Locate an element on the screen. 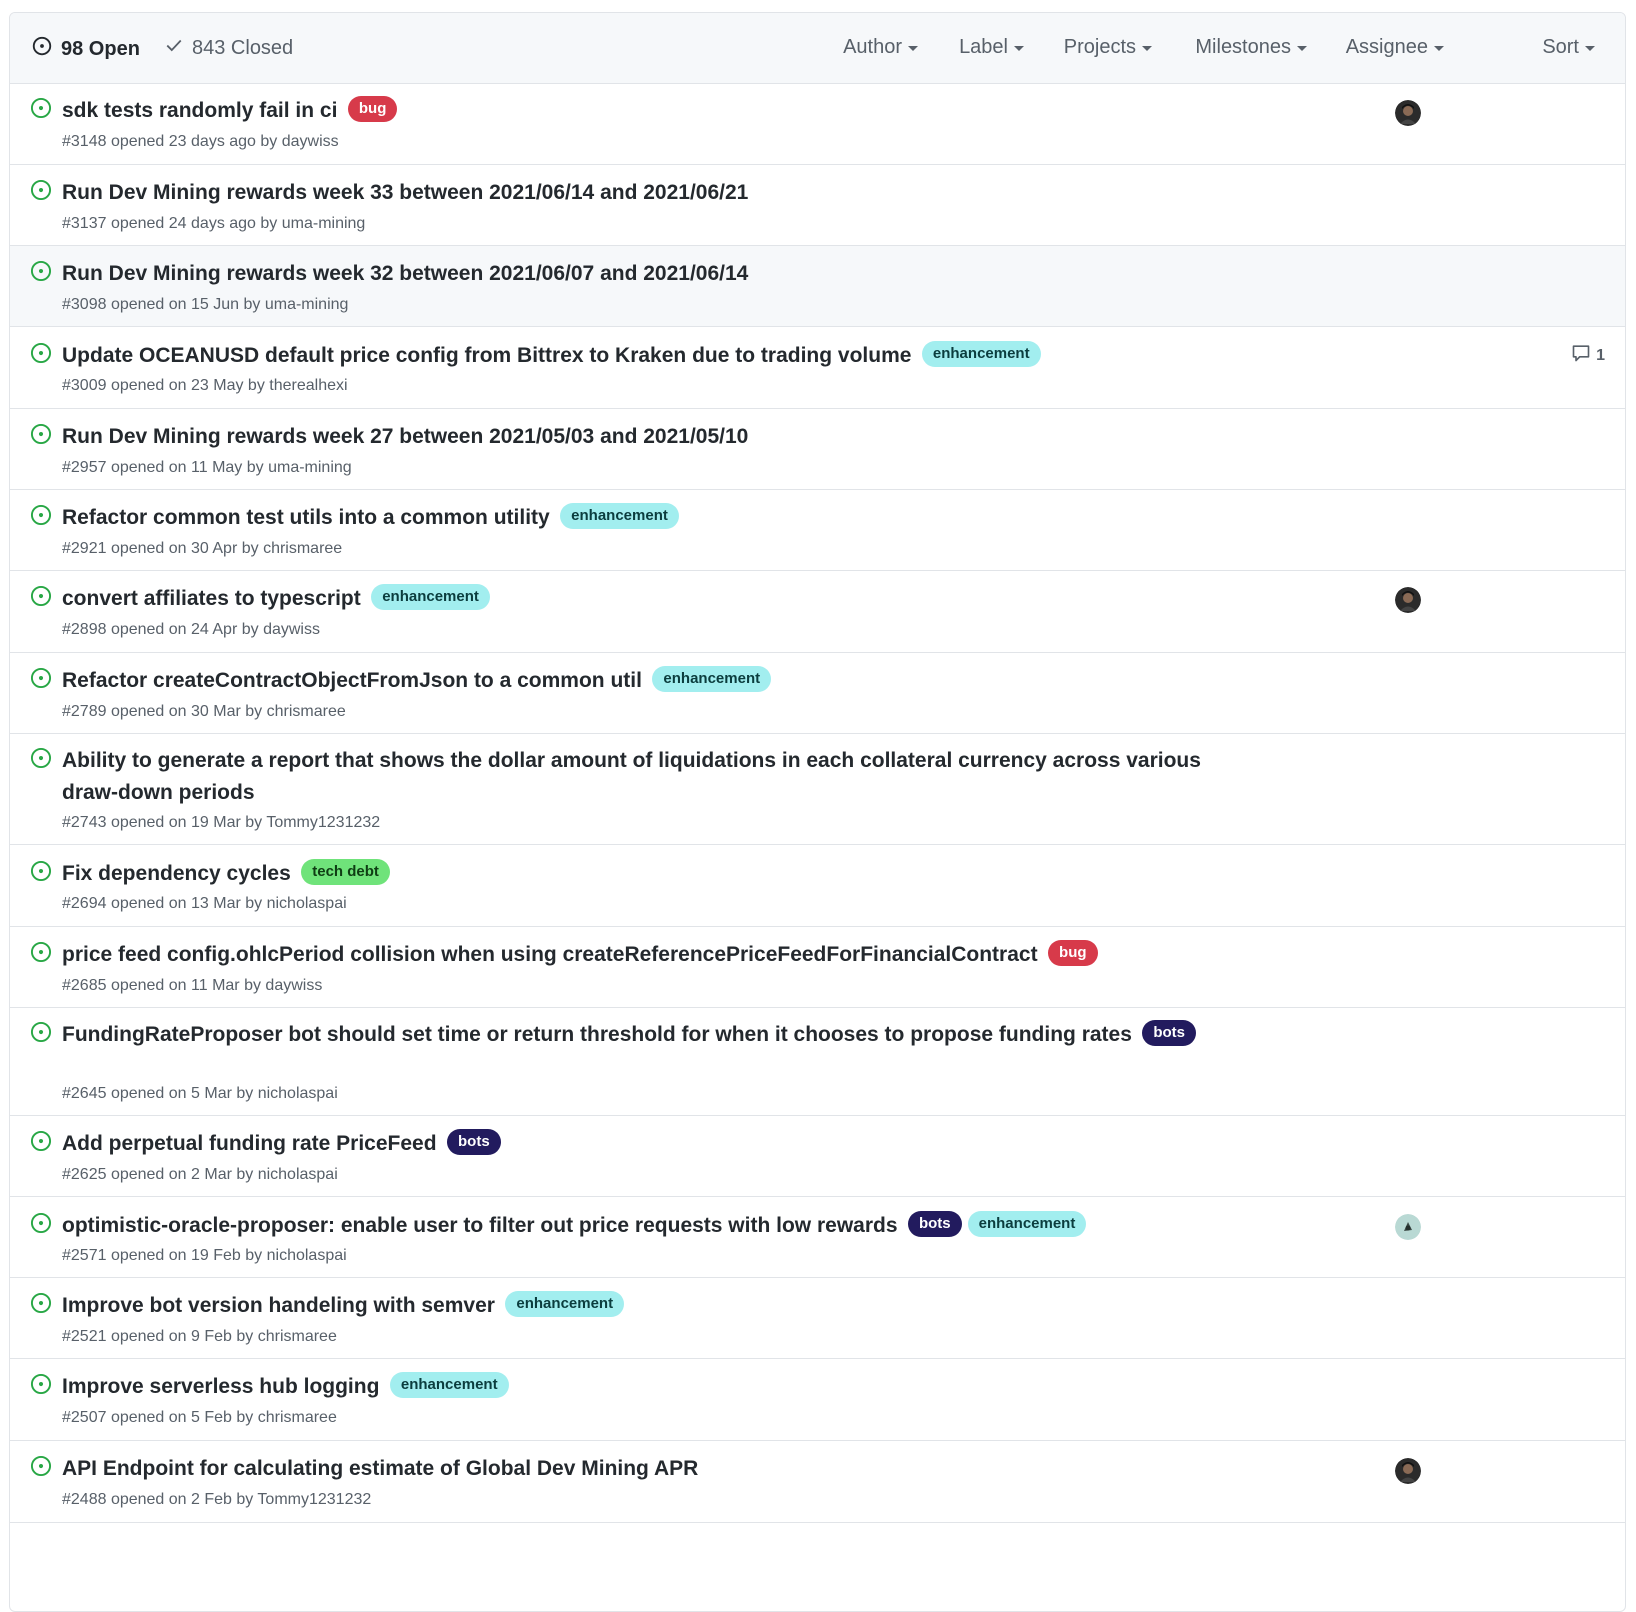 The height and width of the screenshot is (1612, 1636). open-issues-toggle: 98 Open is located at coordinates (86, 49).